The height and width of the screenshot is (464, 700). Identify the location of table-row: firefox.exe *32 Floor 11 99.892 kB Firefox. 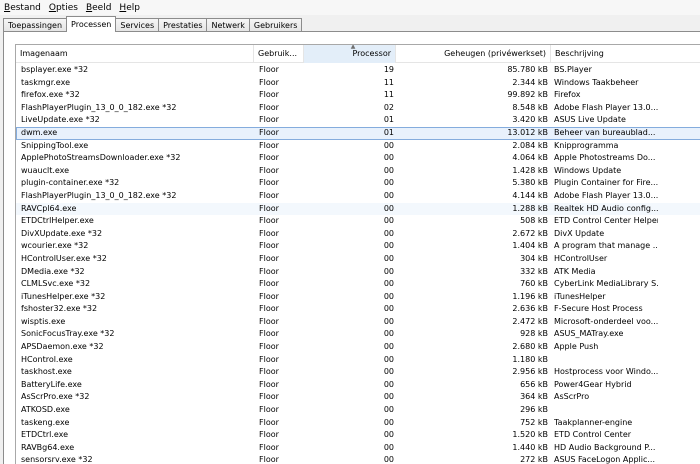
(358, 95).